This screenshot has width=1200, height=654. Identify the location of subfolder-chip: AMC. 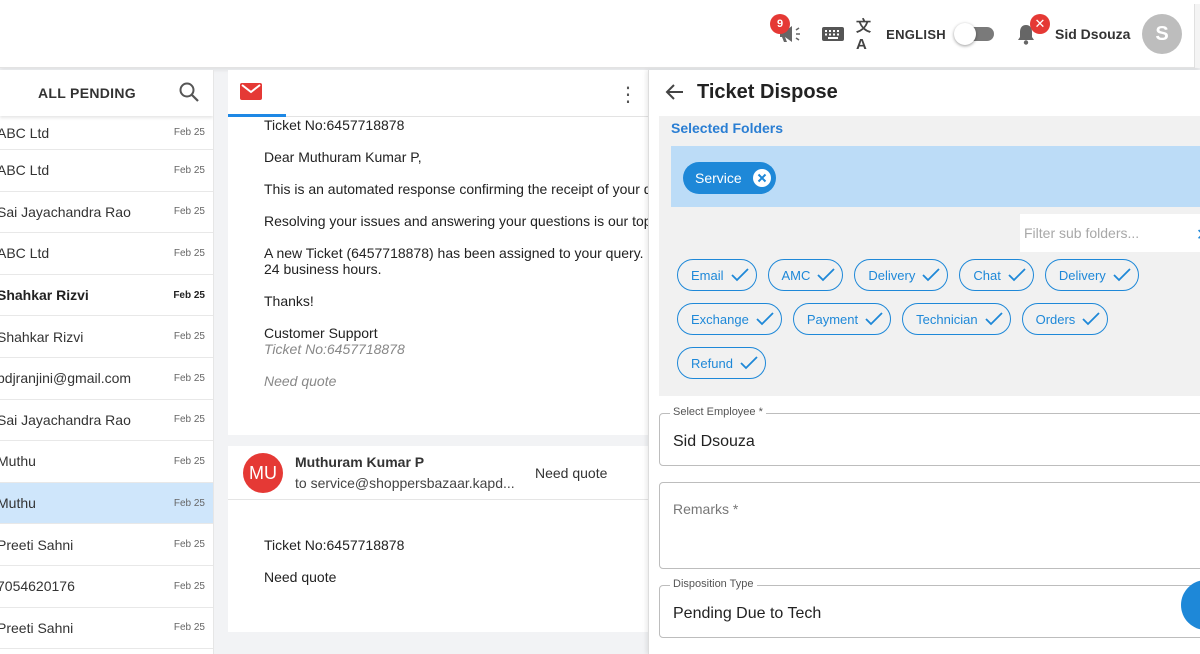
(805, 275).